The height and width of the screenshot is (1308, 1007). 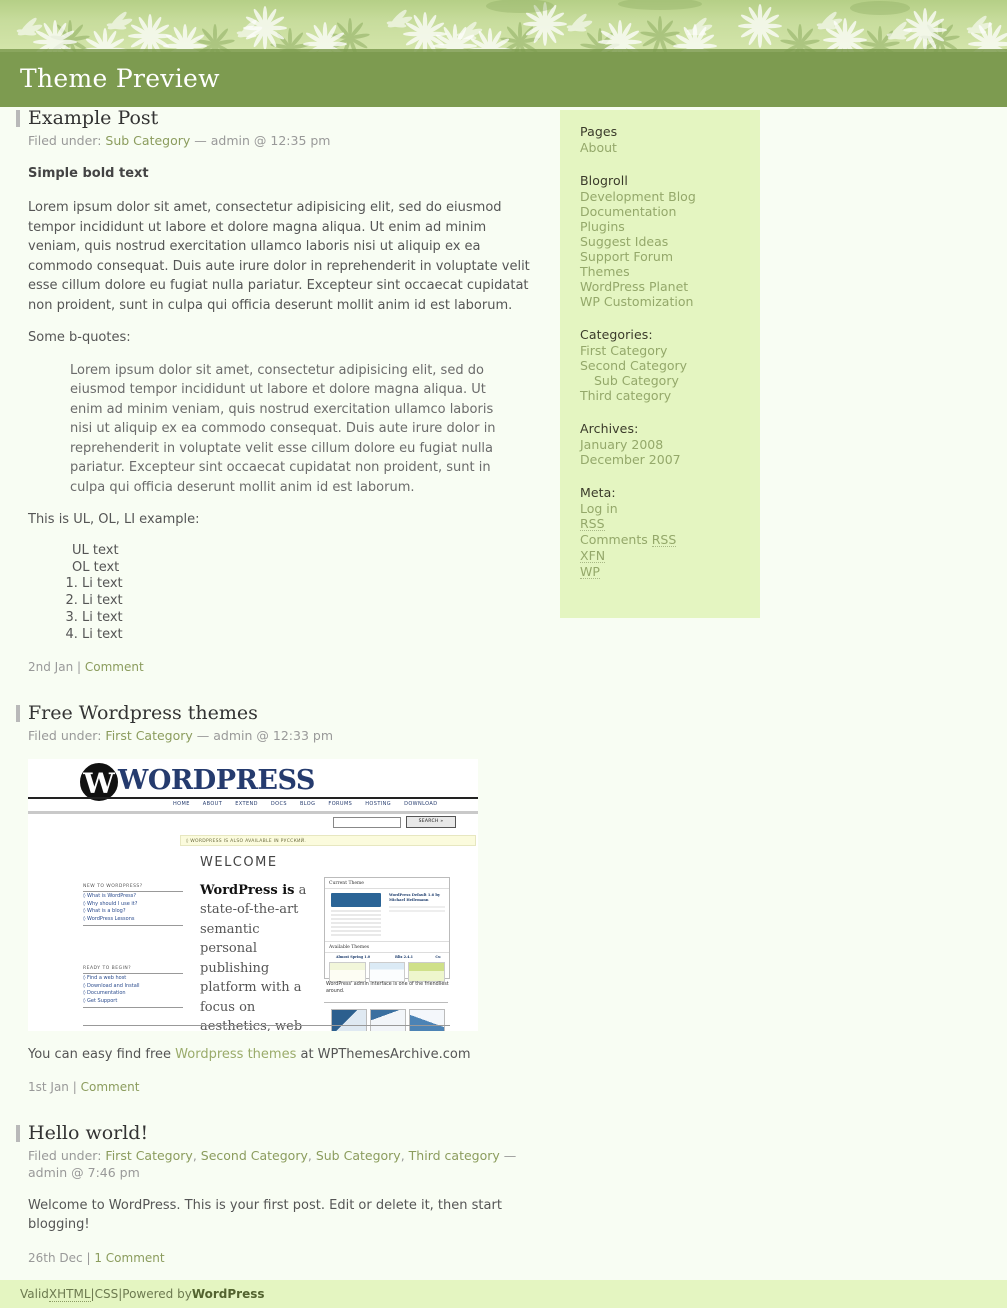 I want to click on wp-theme-lines, so click(x=356, y=922).